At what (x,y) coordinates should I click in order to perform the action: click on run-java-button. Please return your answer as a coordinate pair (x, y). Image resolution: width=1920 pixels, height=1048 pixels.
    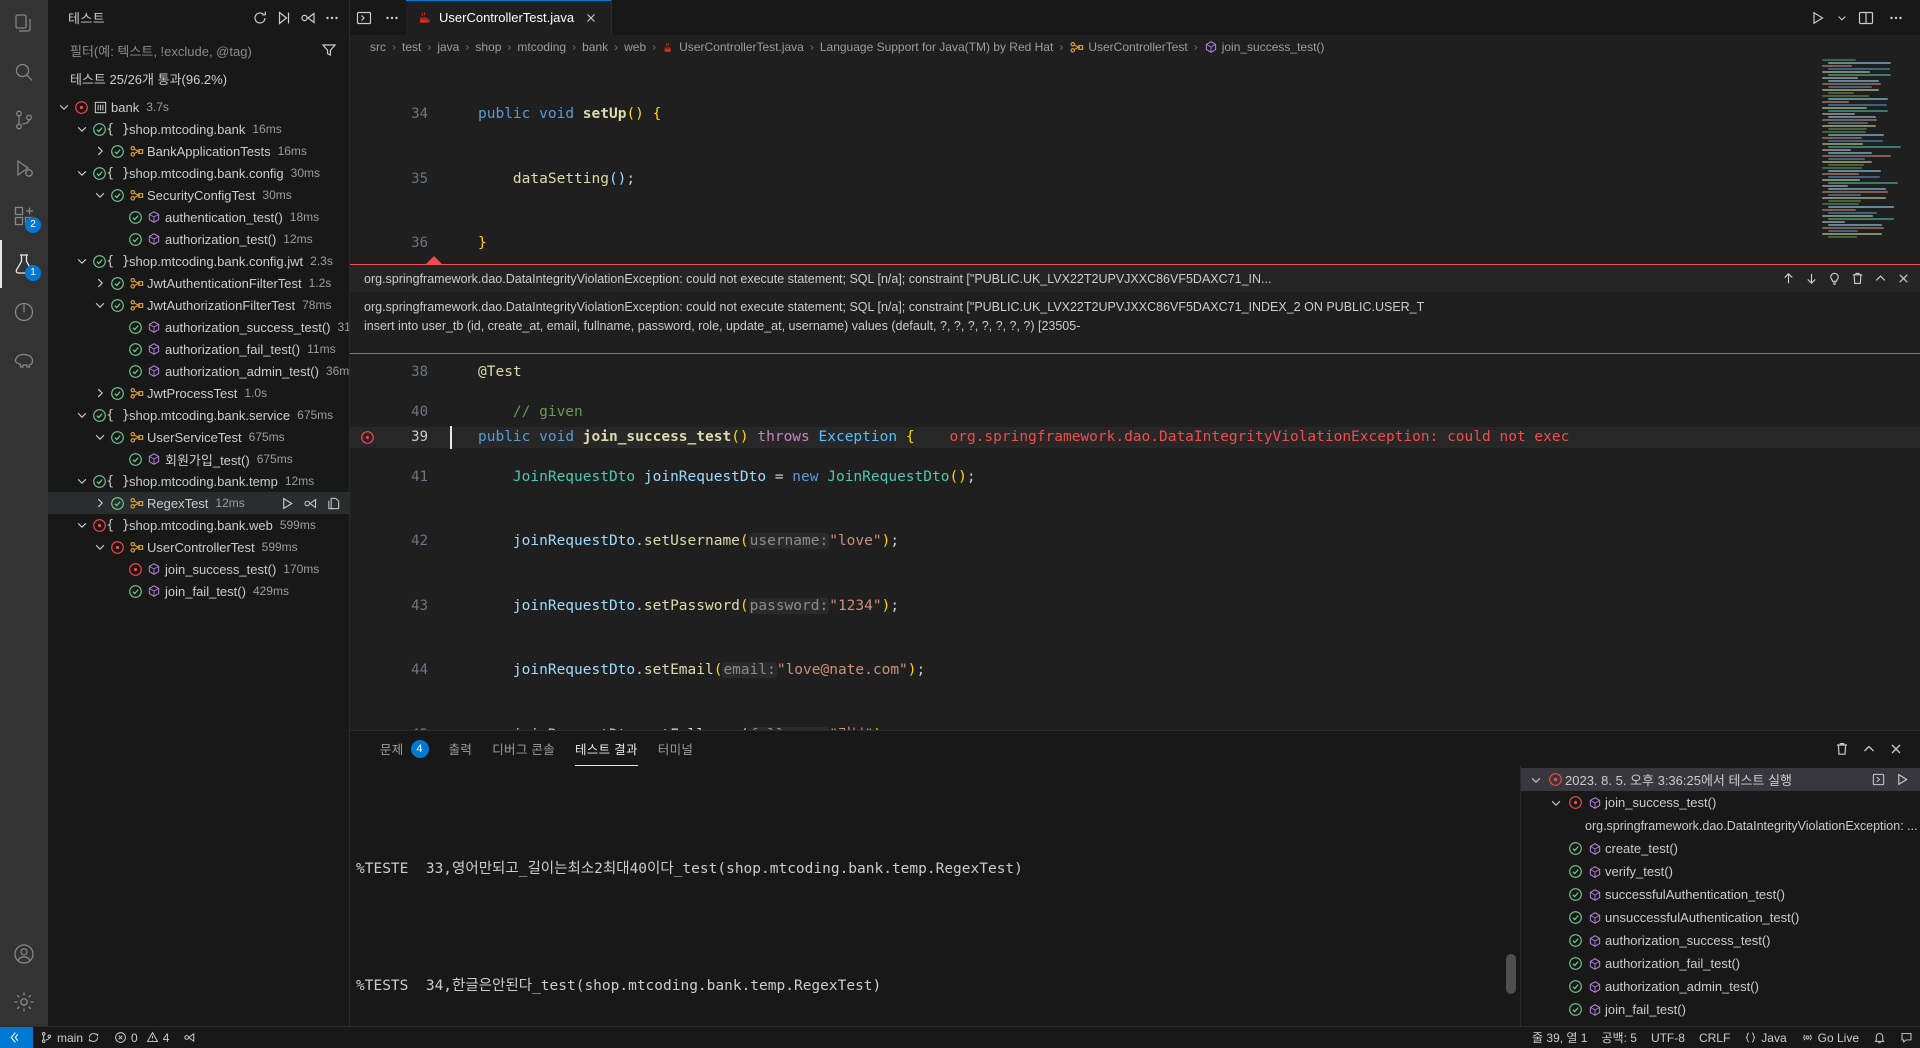
    Looking at the image, I should click on (1818, 18).